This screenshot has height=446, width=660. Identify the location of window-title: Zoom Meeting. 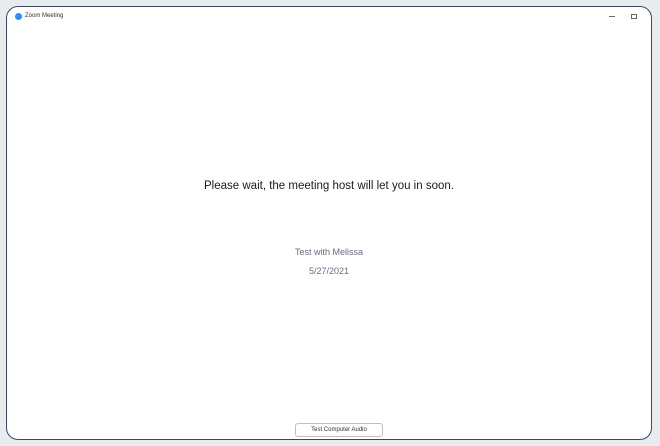
(44, 16).